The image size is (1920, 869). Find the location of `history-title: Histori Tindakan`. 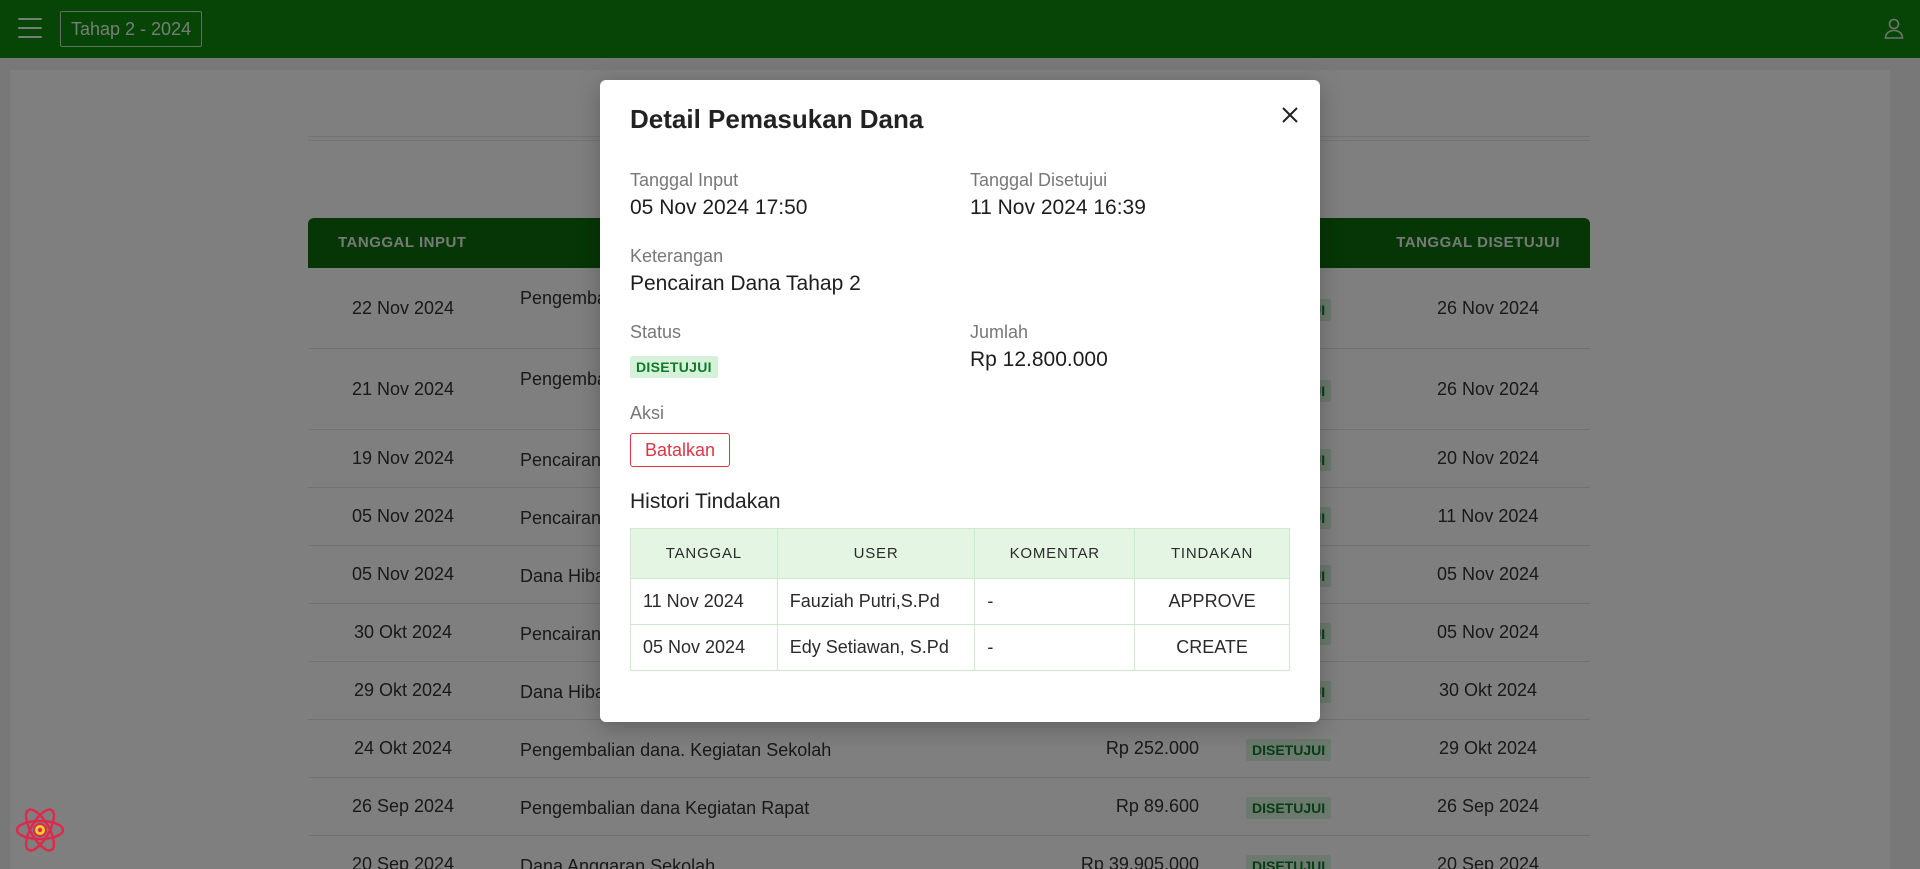

history-title: Histori Tindakan is located at coordinates (705, 501).